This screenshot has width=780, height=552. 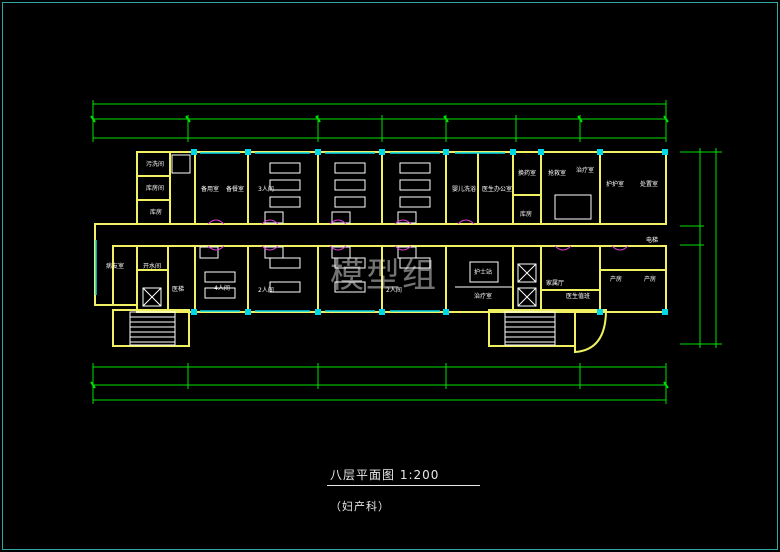 What do you see at coordinates (578, 296) in the screenshot?
I see `room-label: 医生值班` at bounding box center [578, 296].